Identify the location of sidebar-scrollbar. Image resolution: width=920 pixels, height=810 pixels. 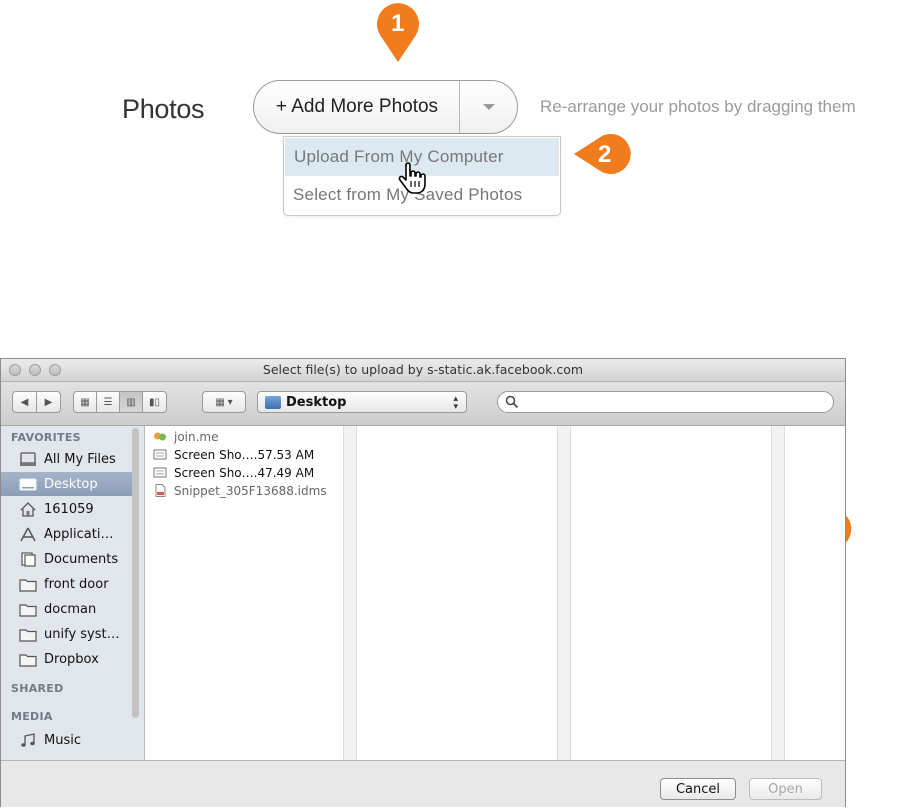
(135, 573).